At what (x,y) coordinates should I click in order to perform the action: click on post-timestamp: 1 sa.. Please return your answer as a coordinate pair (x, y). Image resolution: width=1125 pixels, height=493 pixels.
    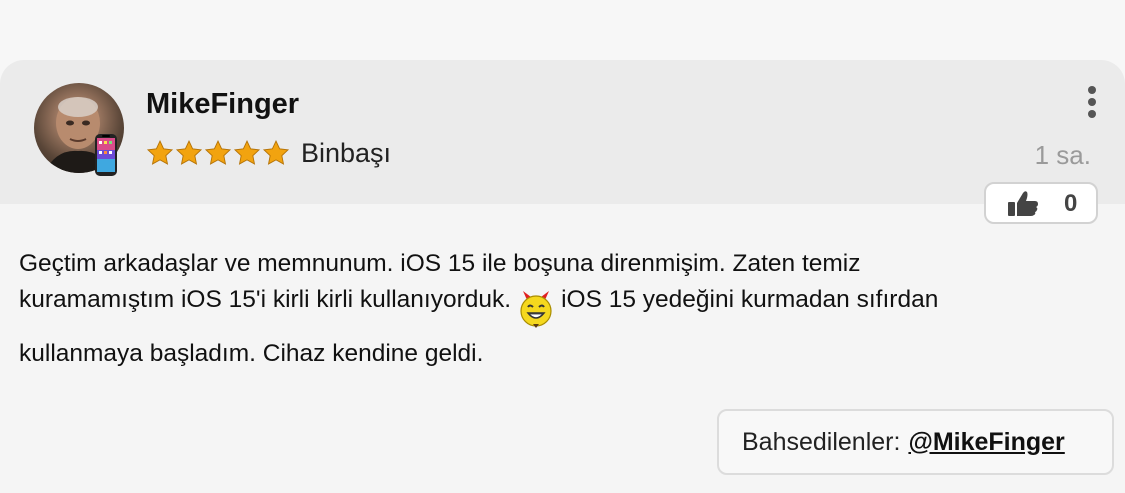
    Looking at the image, I should click on (1062, 155).